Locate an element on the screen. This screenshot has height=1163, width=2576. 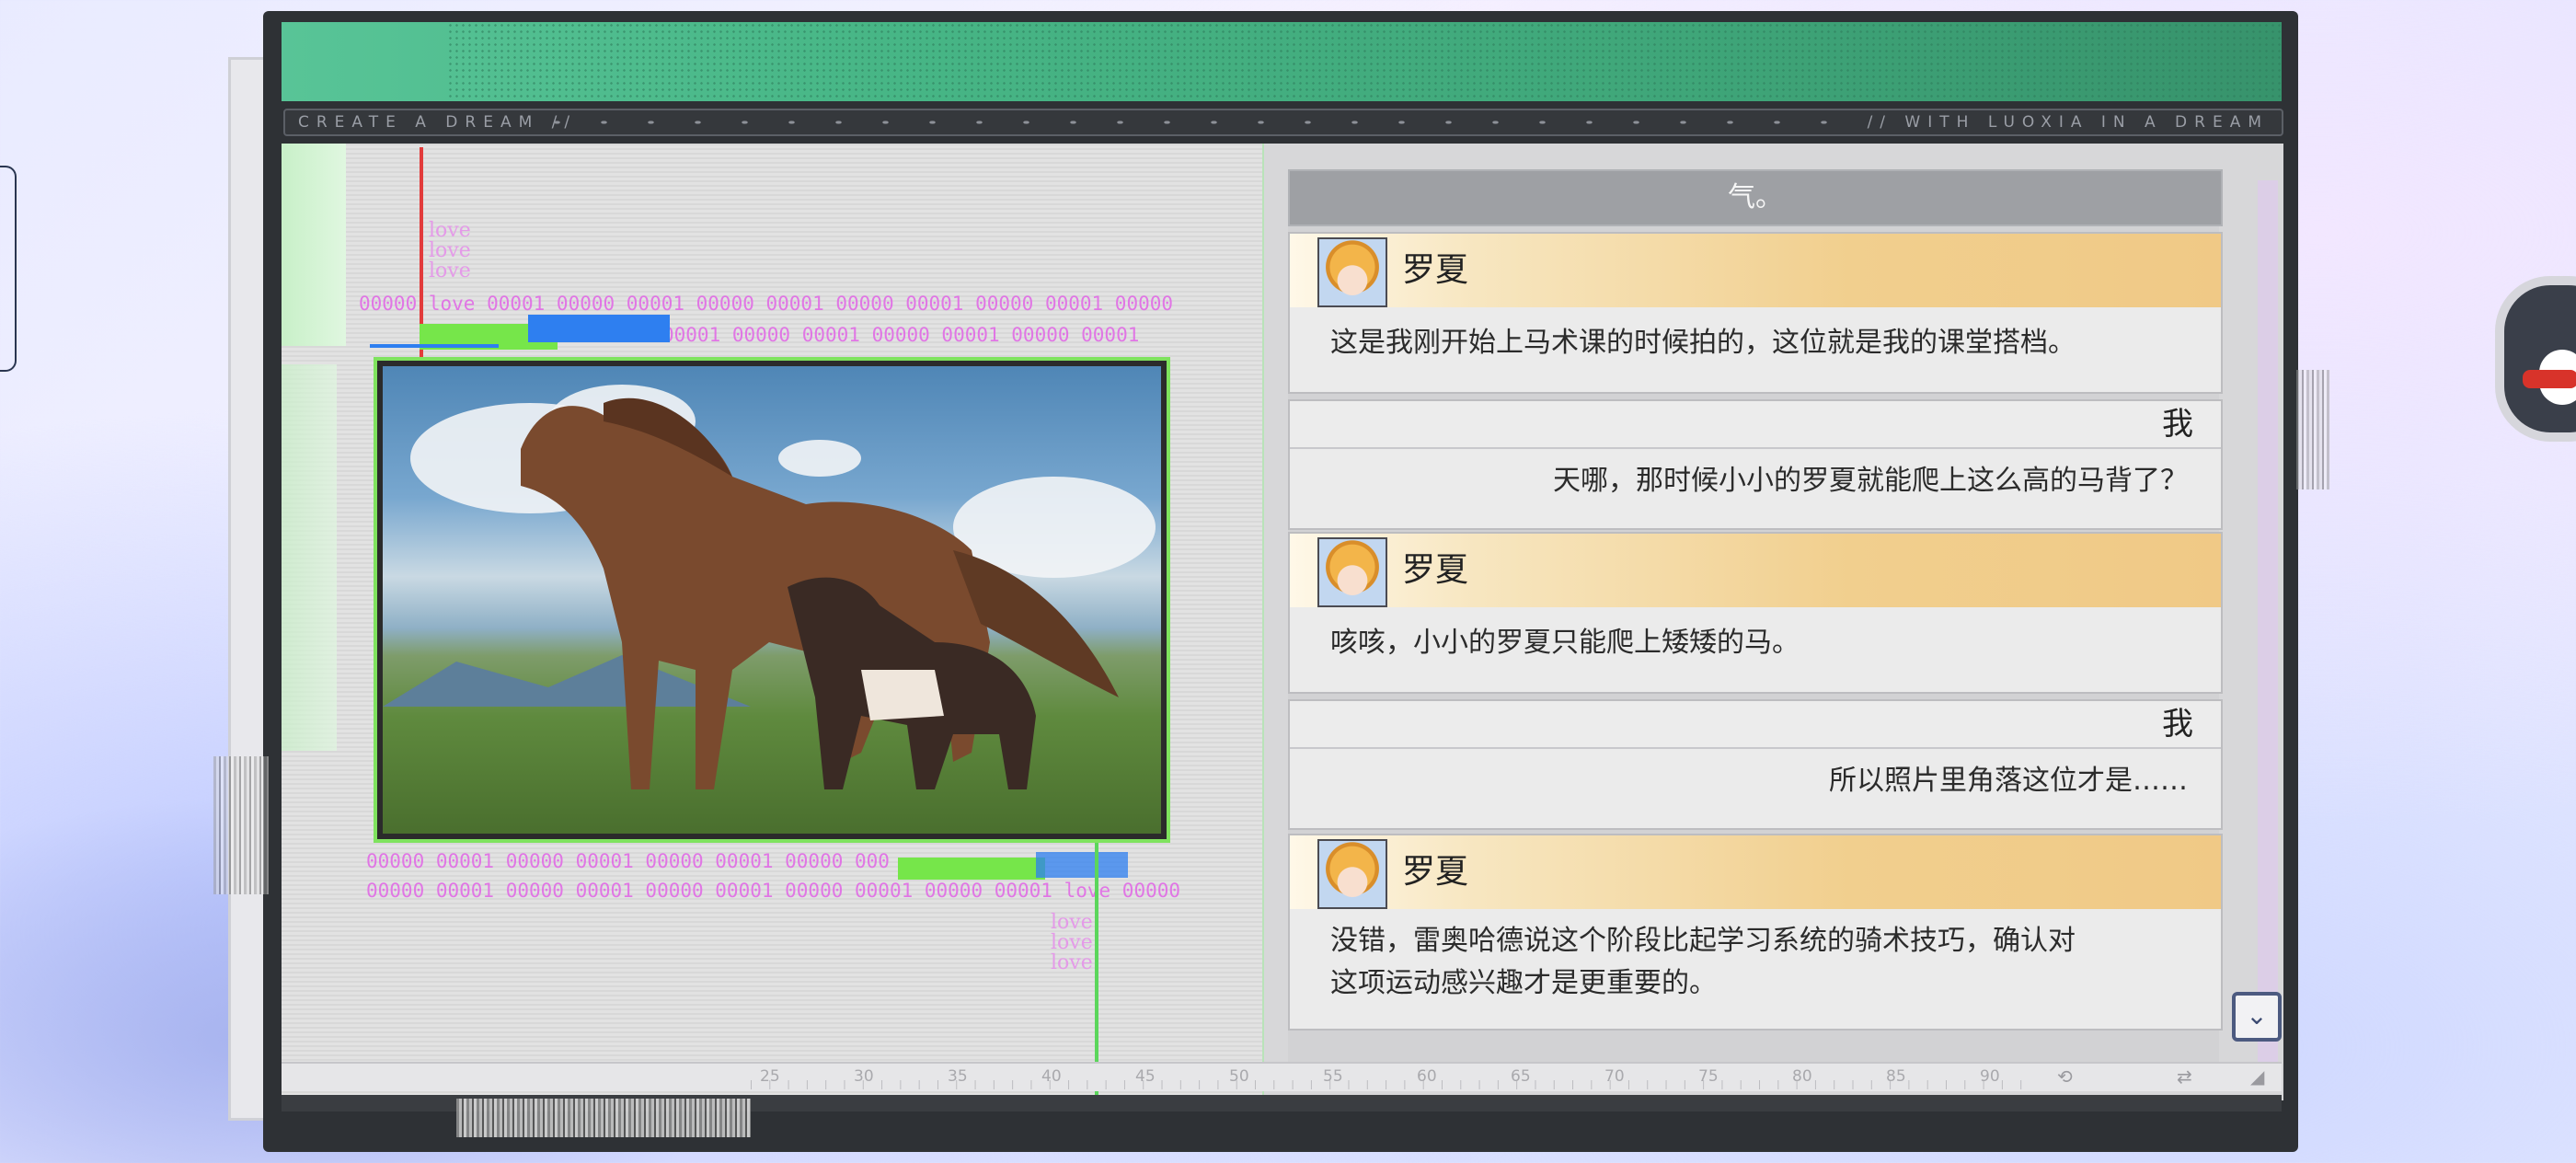
dialog-entry: 罗夏 咳咳，小小的罗夏只能爬上矮矮的马。 is located at coordinates (1755, 613).